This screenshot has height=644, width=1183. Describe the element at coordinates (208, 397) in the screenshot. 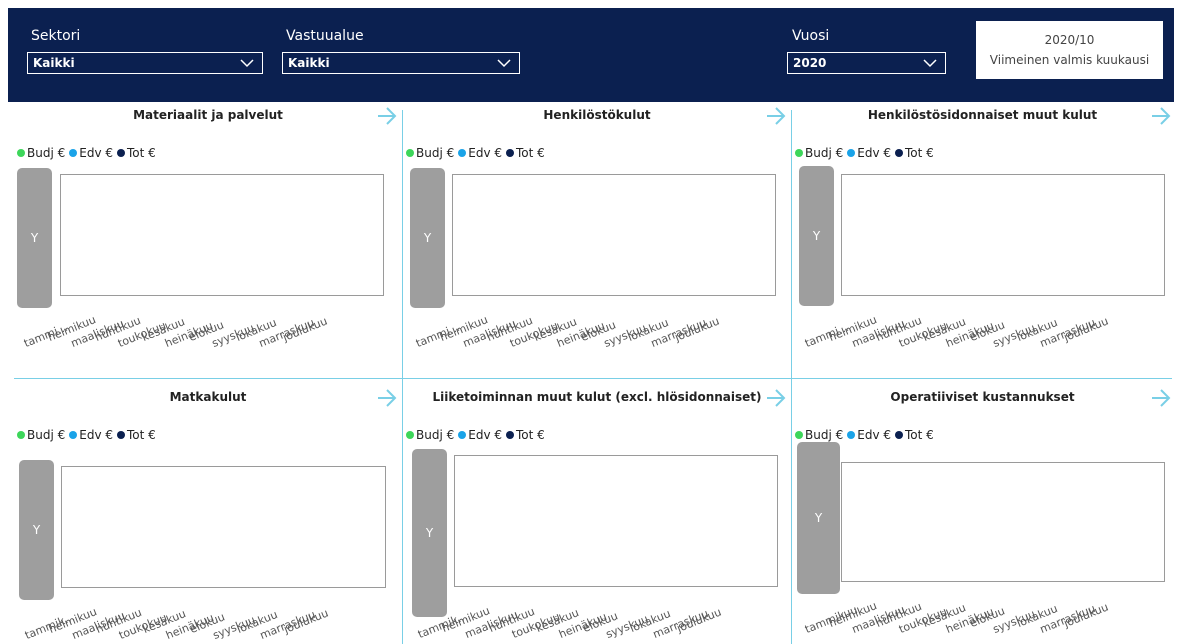

I see `panel-title: Matkakulut` at that location.